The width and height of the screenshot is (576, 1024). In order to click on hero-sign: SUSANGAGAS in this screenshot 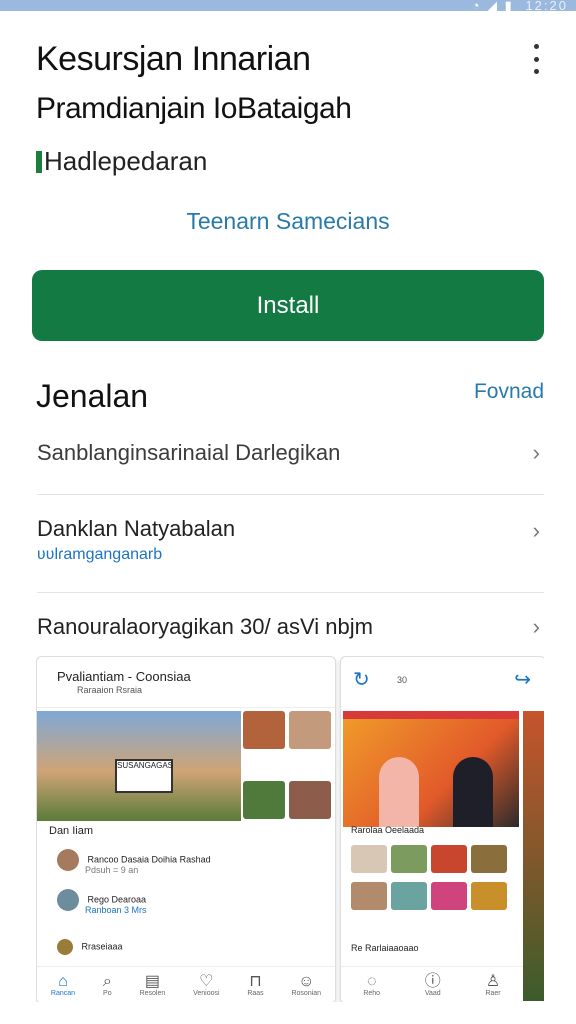, I will do `click(144, 776)`.